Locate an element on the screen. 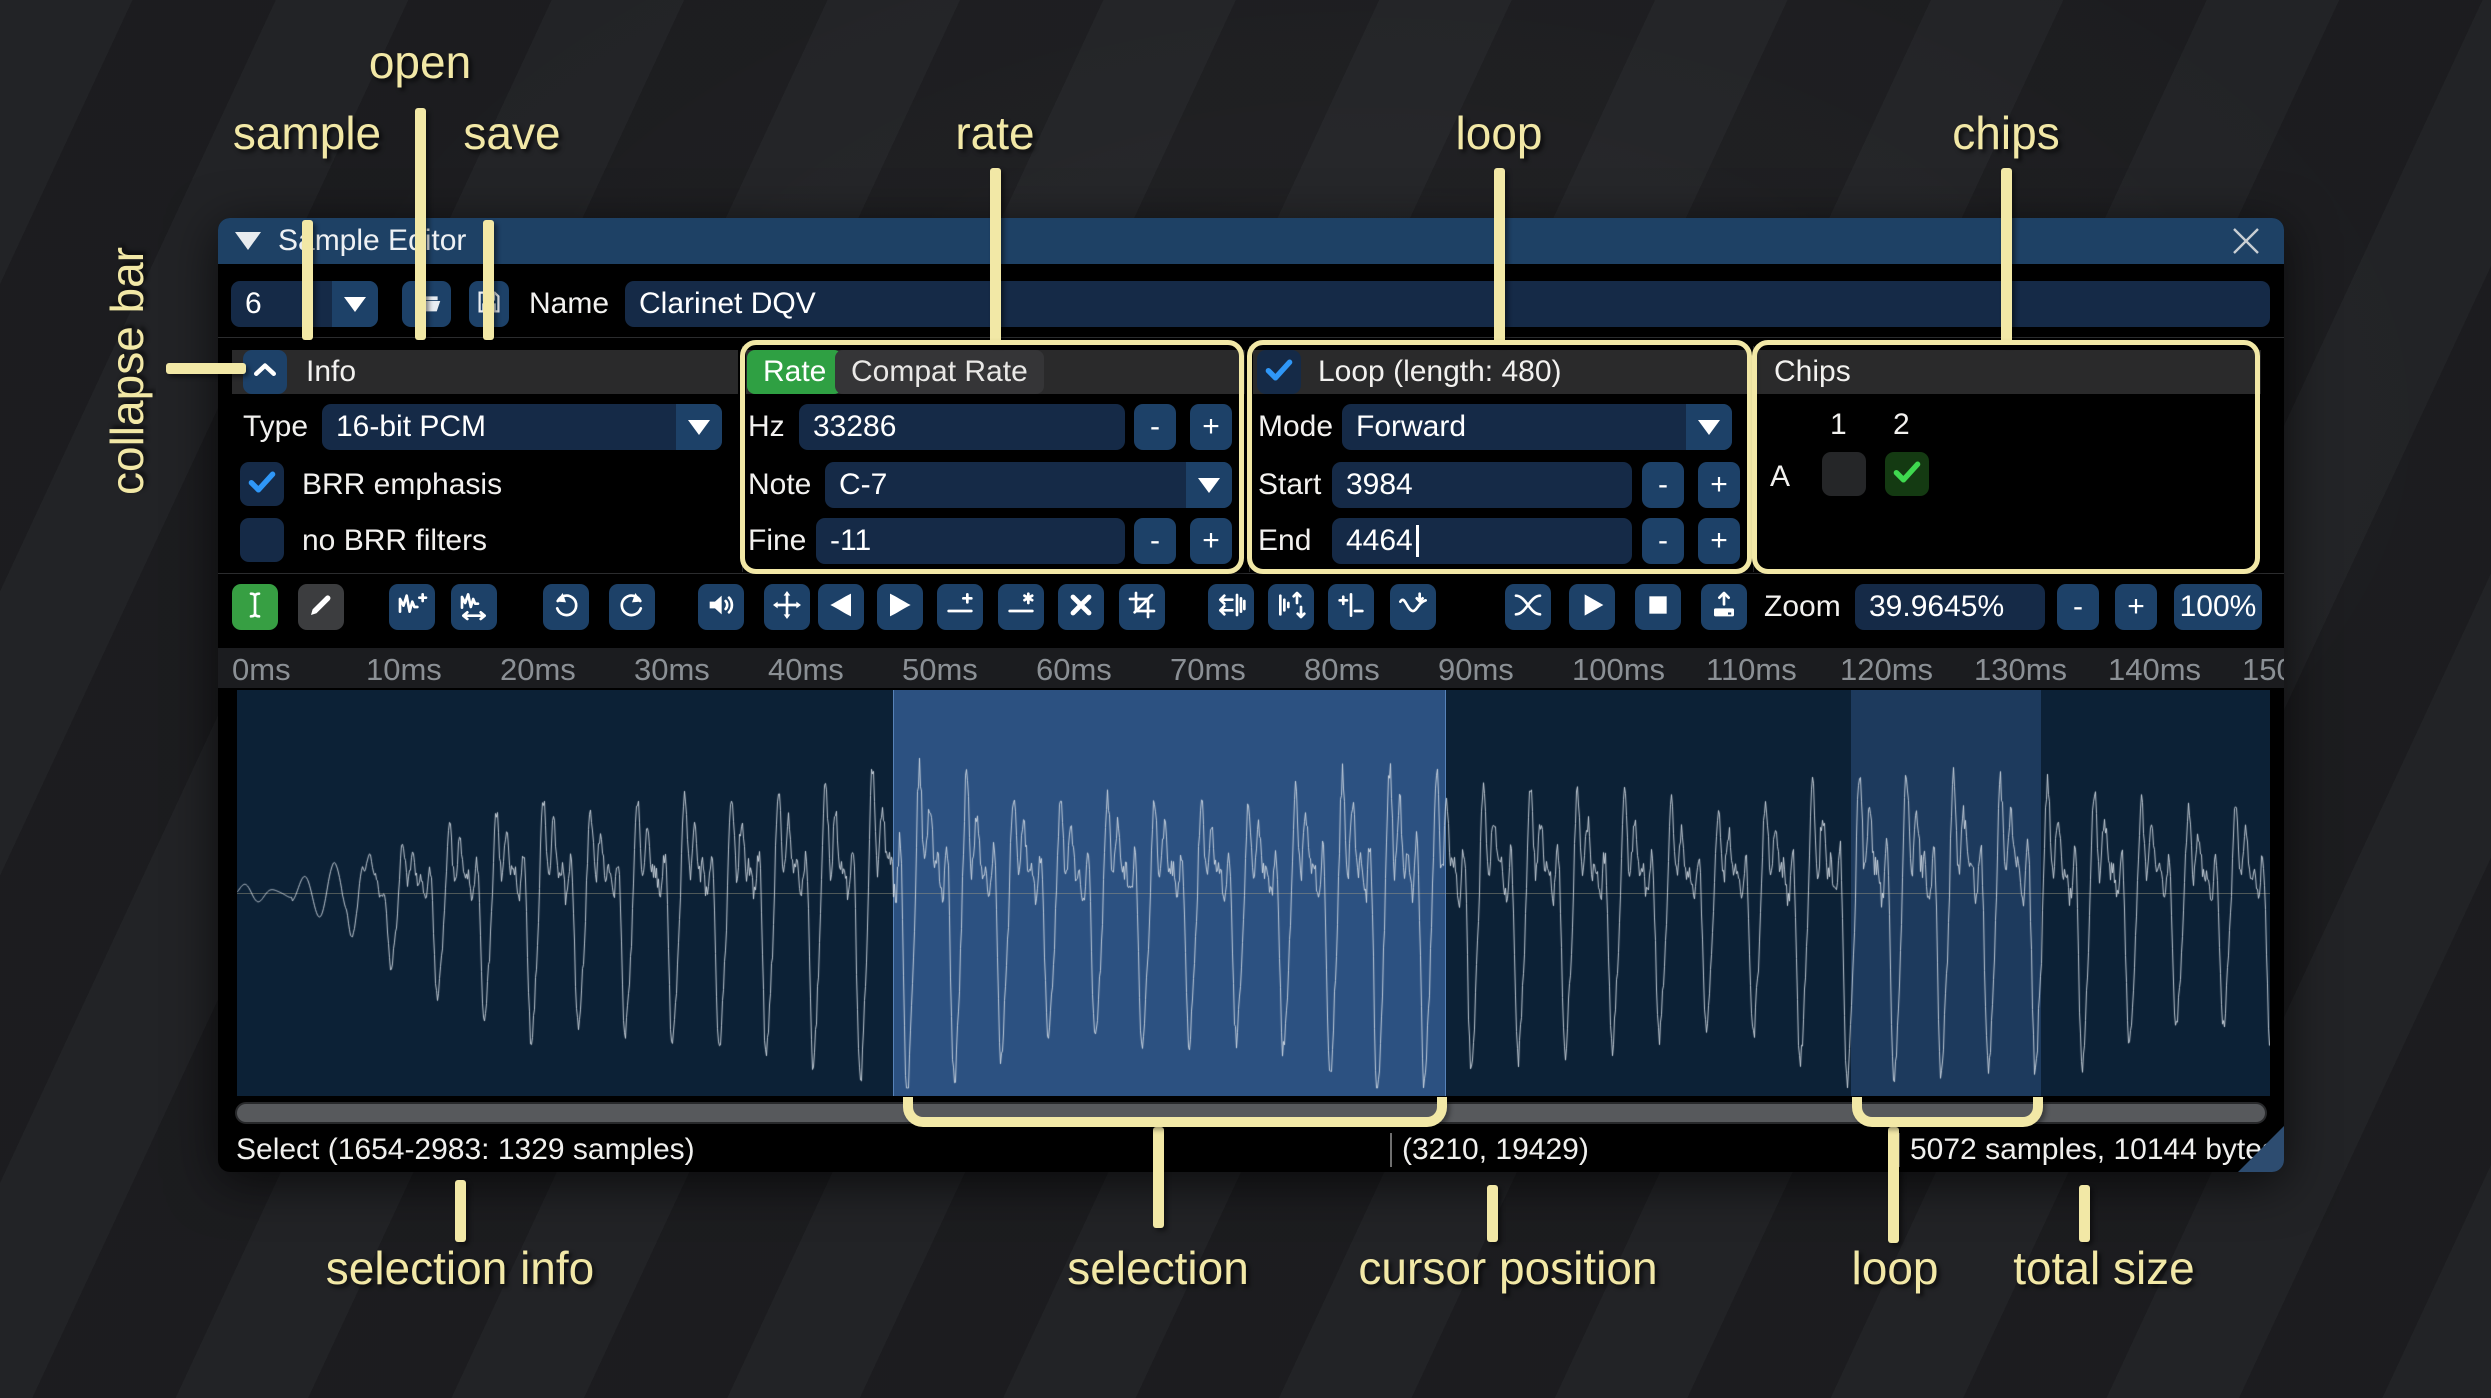 The width and height of the screenshot is (2491, 1398). amplify-icon is located at coordinates (721, 607).